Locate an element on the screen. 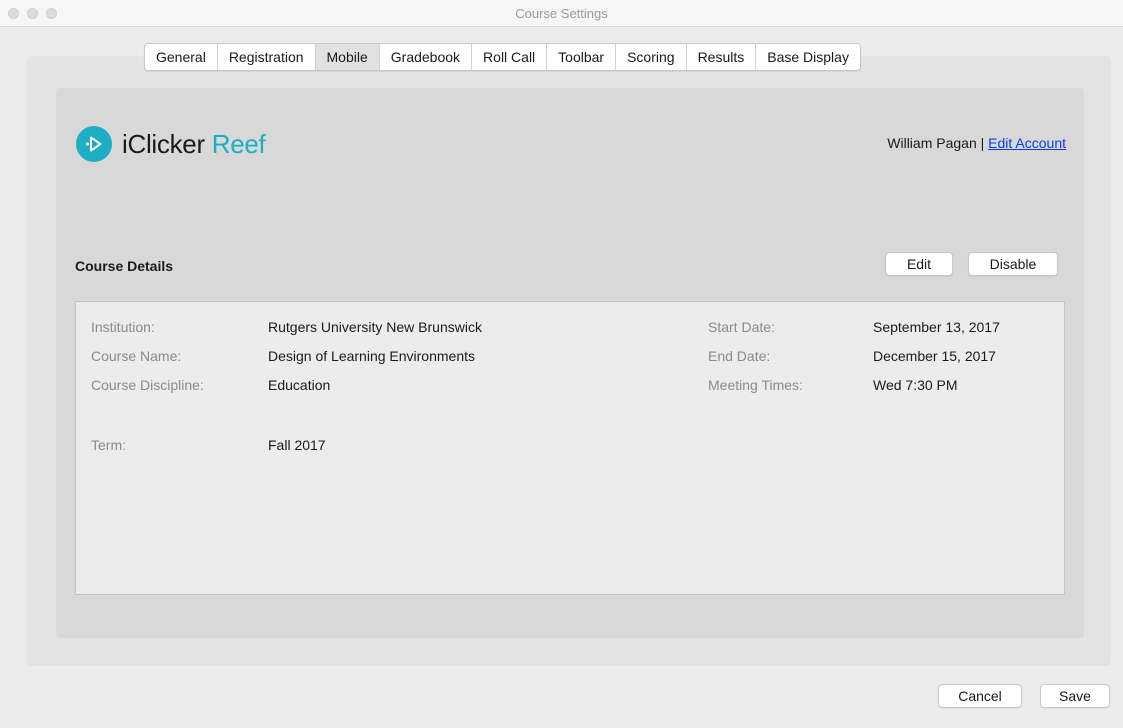 The width and height of the screenshot is (1123, 728). term-label: Term: is located at coordinates (108, 445).